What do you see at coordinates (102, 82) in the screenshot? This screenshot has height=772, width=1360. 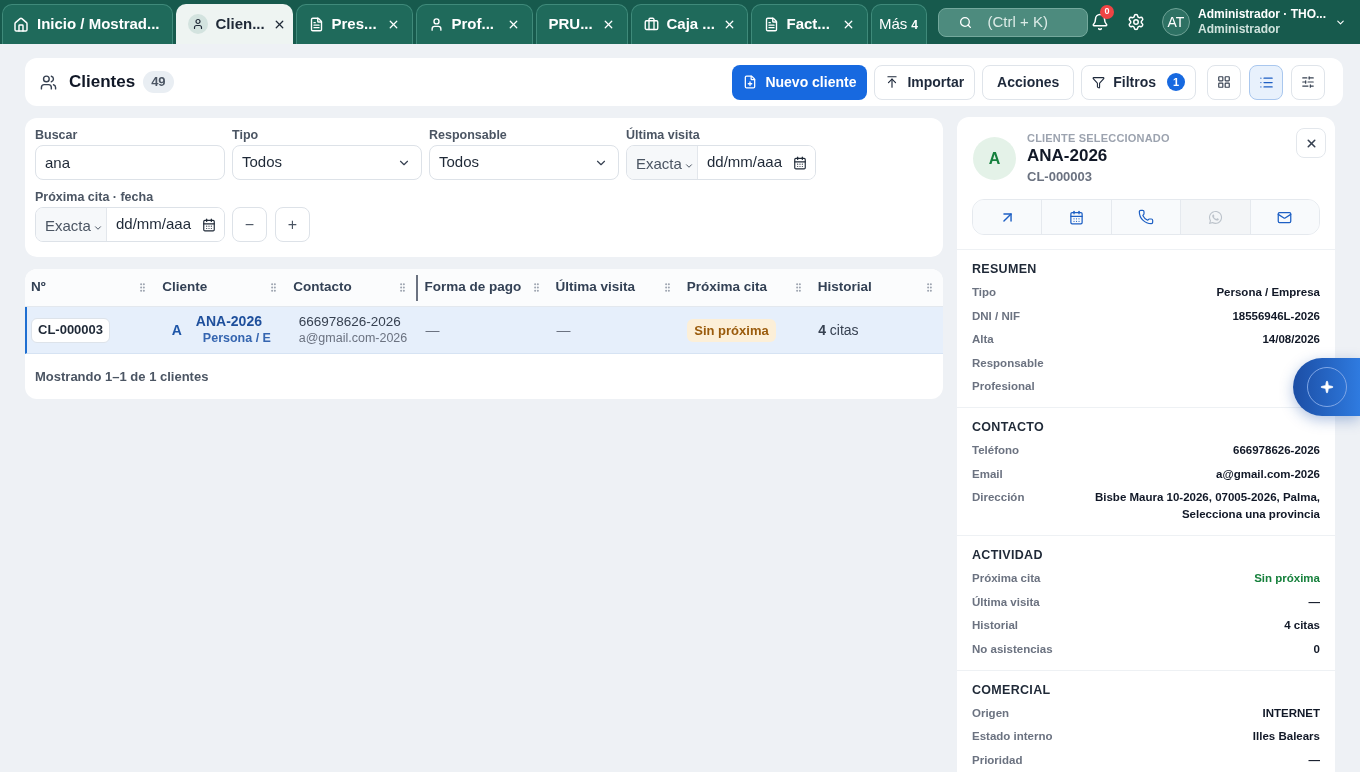 I see `page-title: Clientes` at bounding box center [102, 82].